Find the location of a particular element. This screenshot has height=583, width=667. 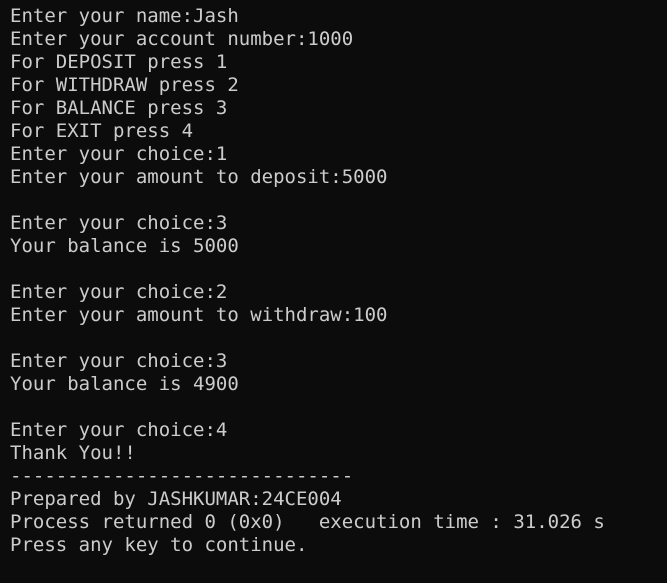

console-line: Your balance is 5000 is located at coordinates (124, 246).